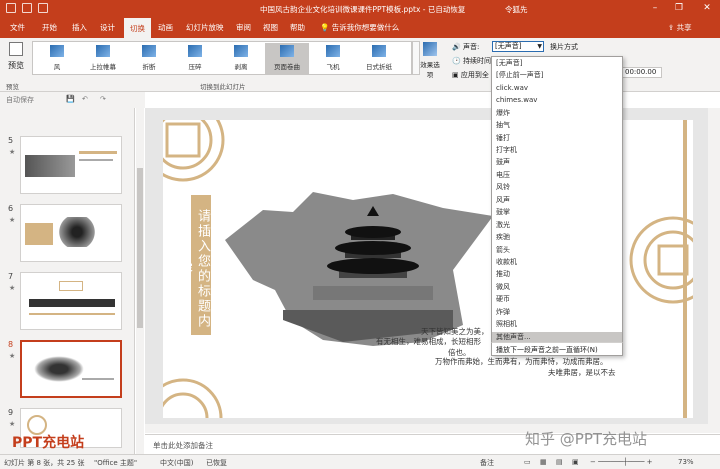 This screenshot has height=469, width=720. Describe the element at coordinates (518, 46) in the screenshot. I see `sound-select: [无声音] ▼` at that location.